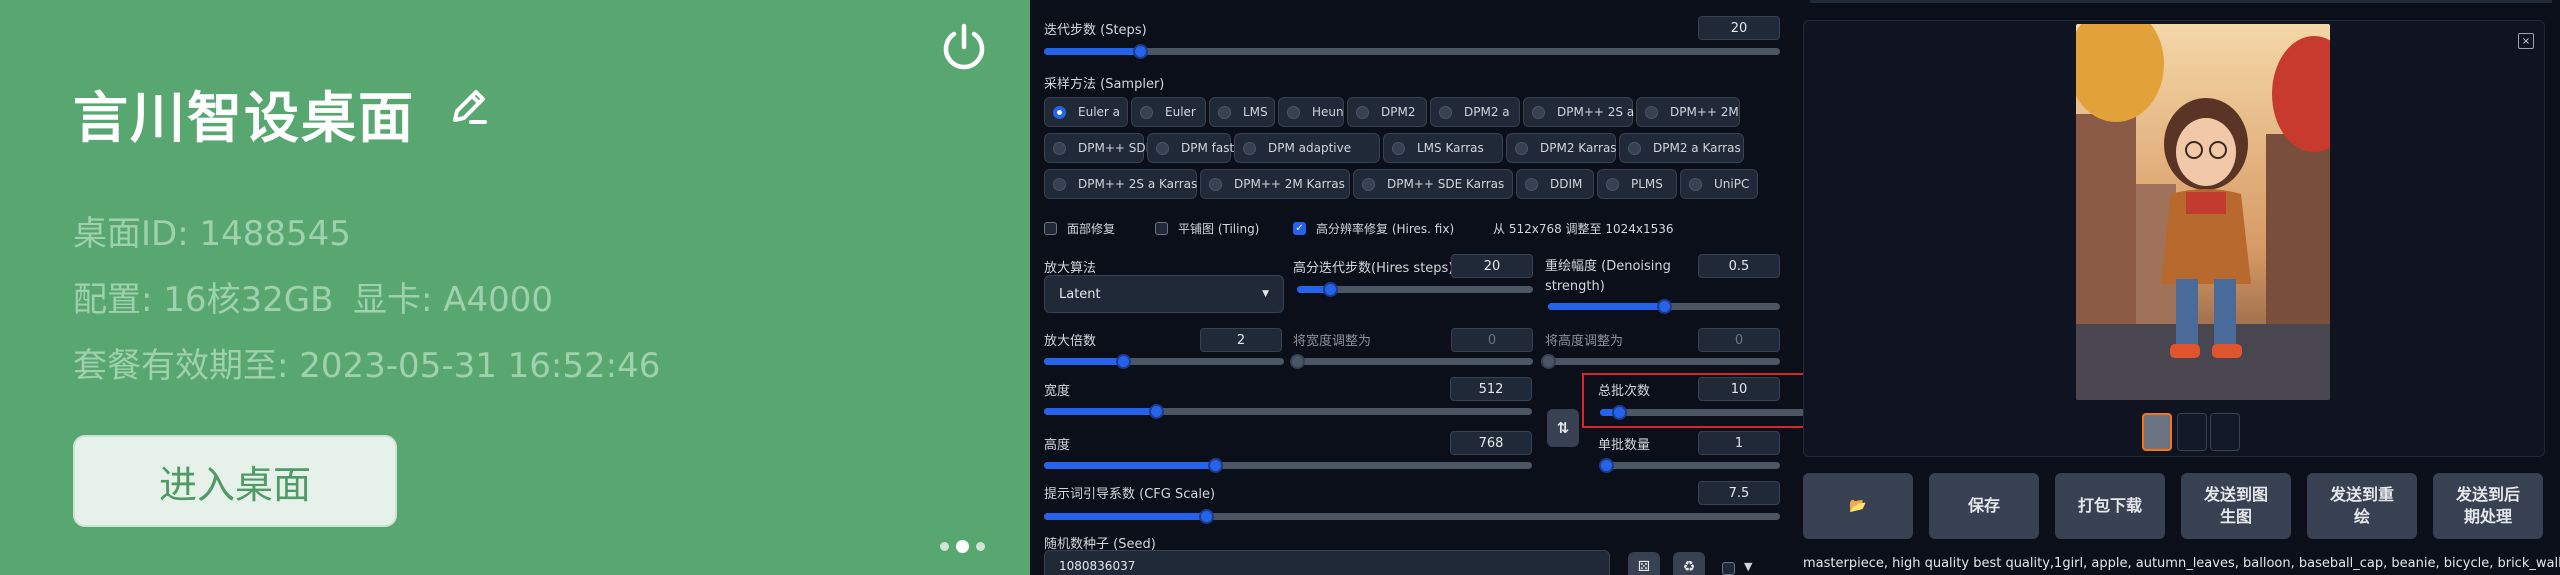 Image resolution: width=2560 pixels, height=575 pixels. I want to click on sampler-option: LMS, so click(1242, 112).